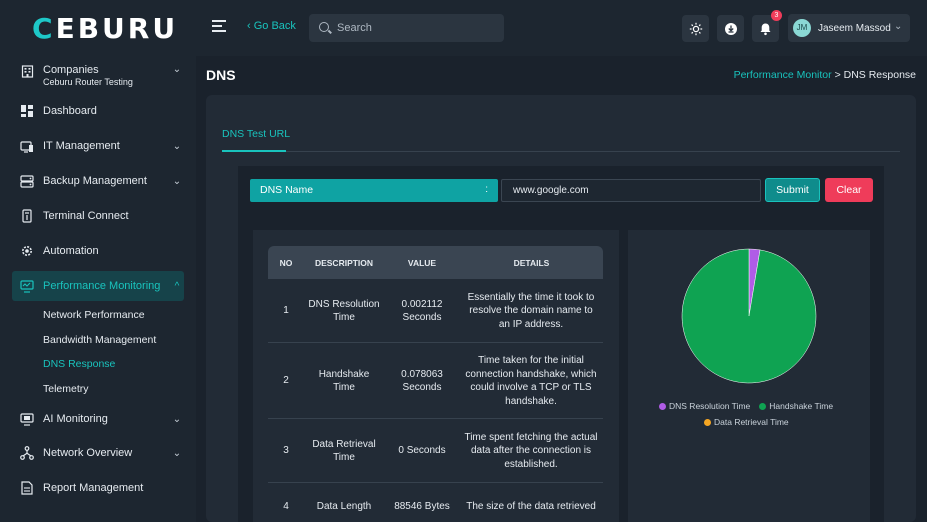 The width and height of the screenshot is (927, 522). I want to click on top-bar: CEBURU ‹ Go Back 3 JM Jaseem Massod ⌄, so click(463, 28).